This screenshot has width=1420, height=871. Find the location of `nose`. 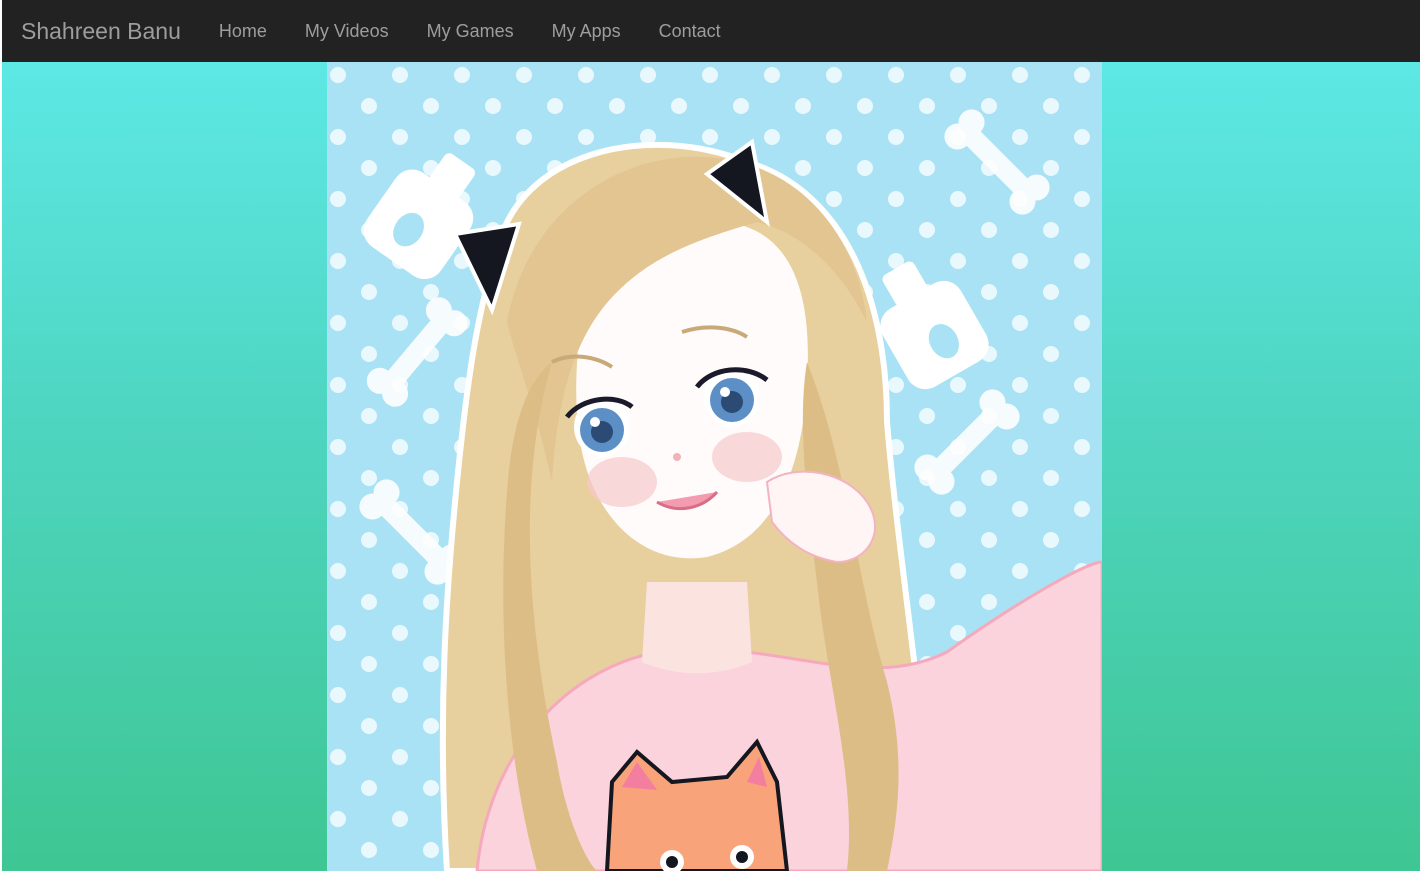

nose is located at coordinates (677, 457).